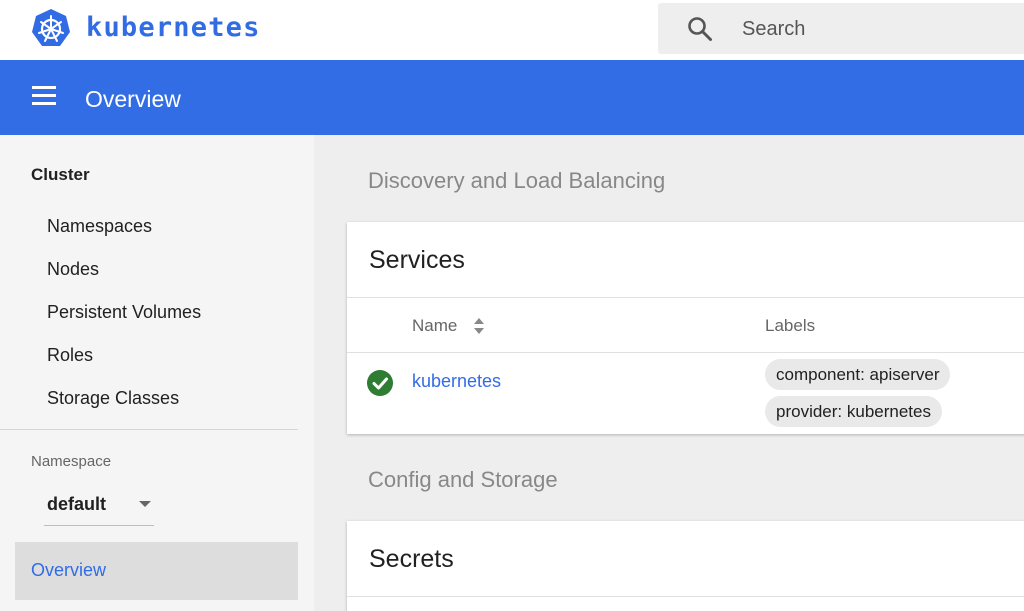 Image resolution: width=1024 pixels, height=611 pixels. Describe the element at coordinates (685, 352) in the screenshot. I see `table-header-divider` at that location.